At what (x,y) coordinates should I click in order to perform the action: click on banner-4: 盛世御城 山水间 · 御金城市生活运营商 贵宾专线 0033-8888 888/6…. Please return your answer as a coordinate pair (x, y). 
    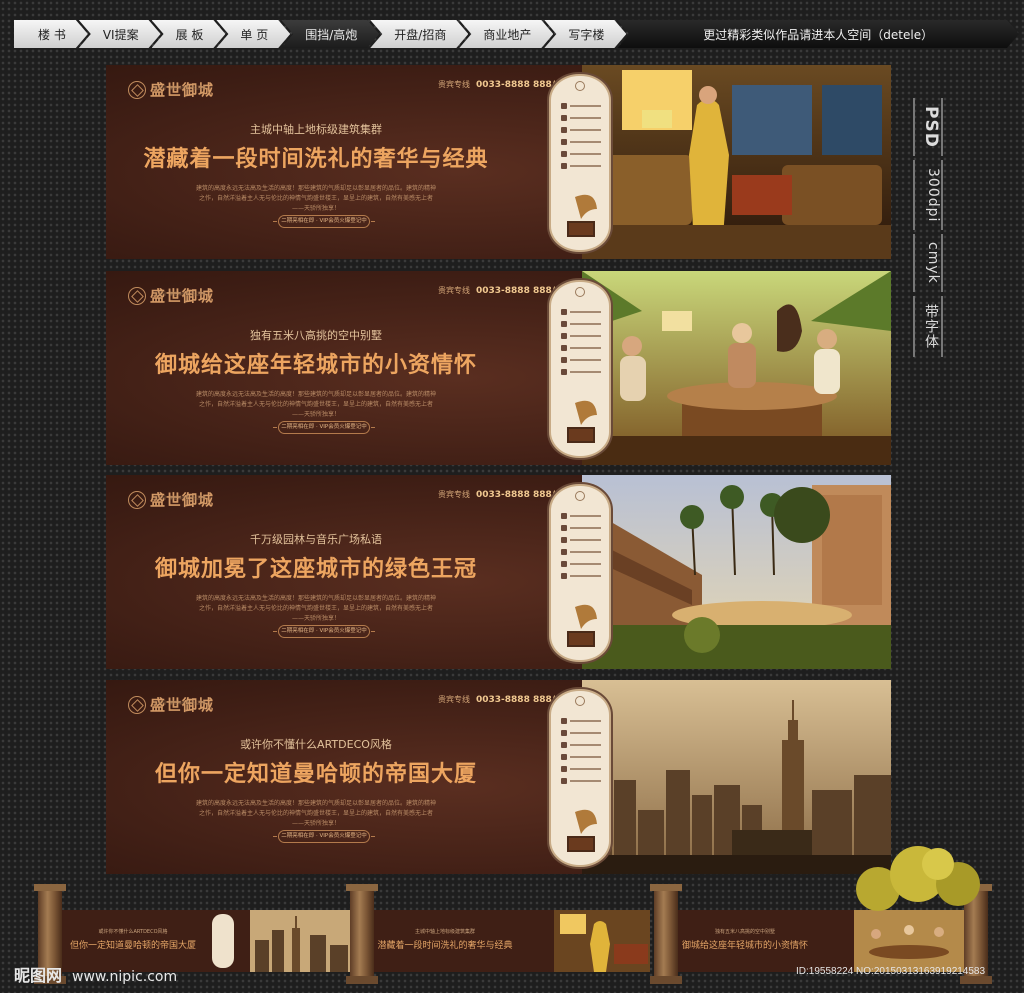
    Looking at the image, I should click on (498, 777).